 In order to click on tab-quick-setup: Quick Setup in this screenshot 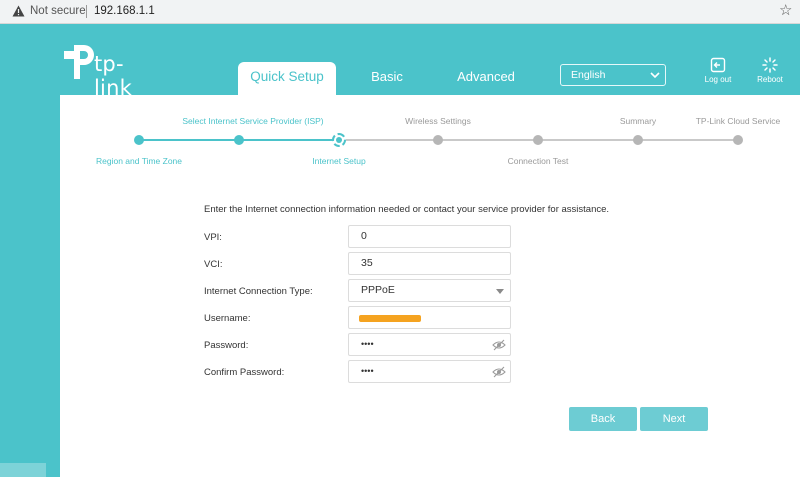, I will do `click(287, 79)`.